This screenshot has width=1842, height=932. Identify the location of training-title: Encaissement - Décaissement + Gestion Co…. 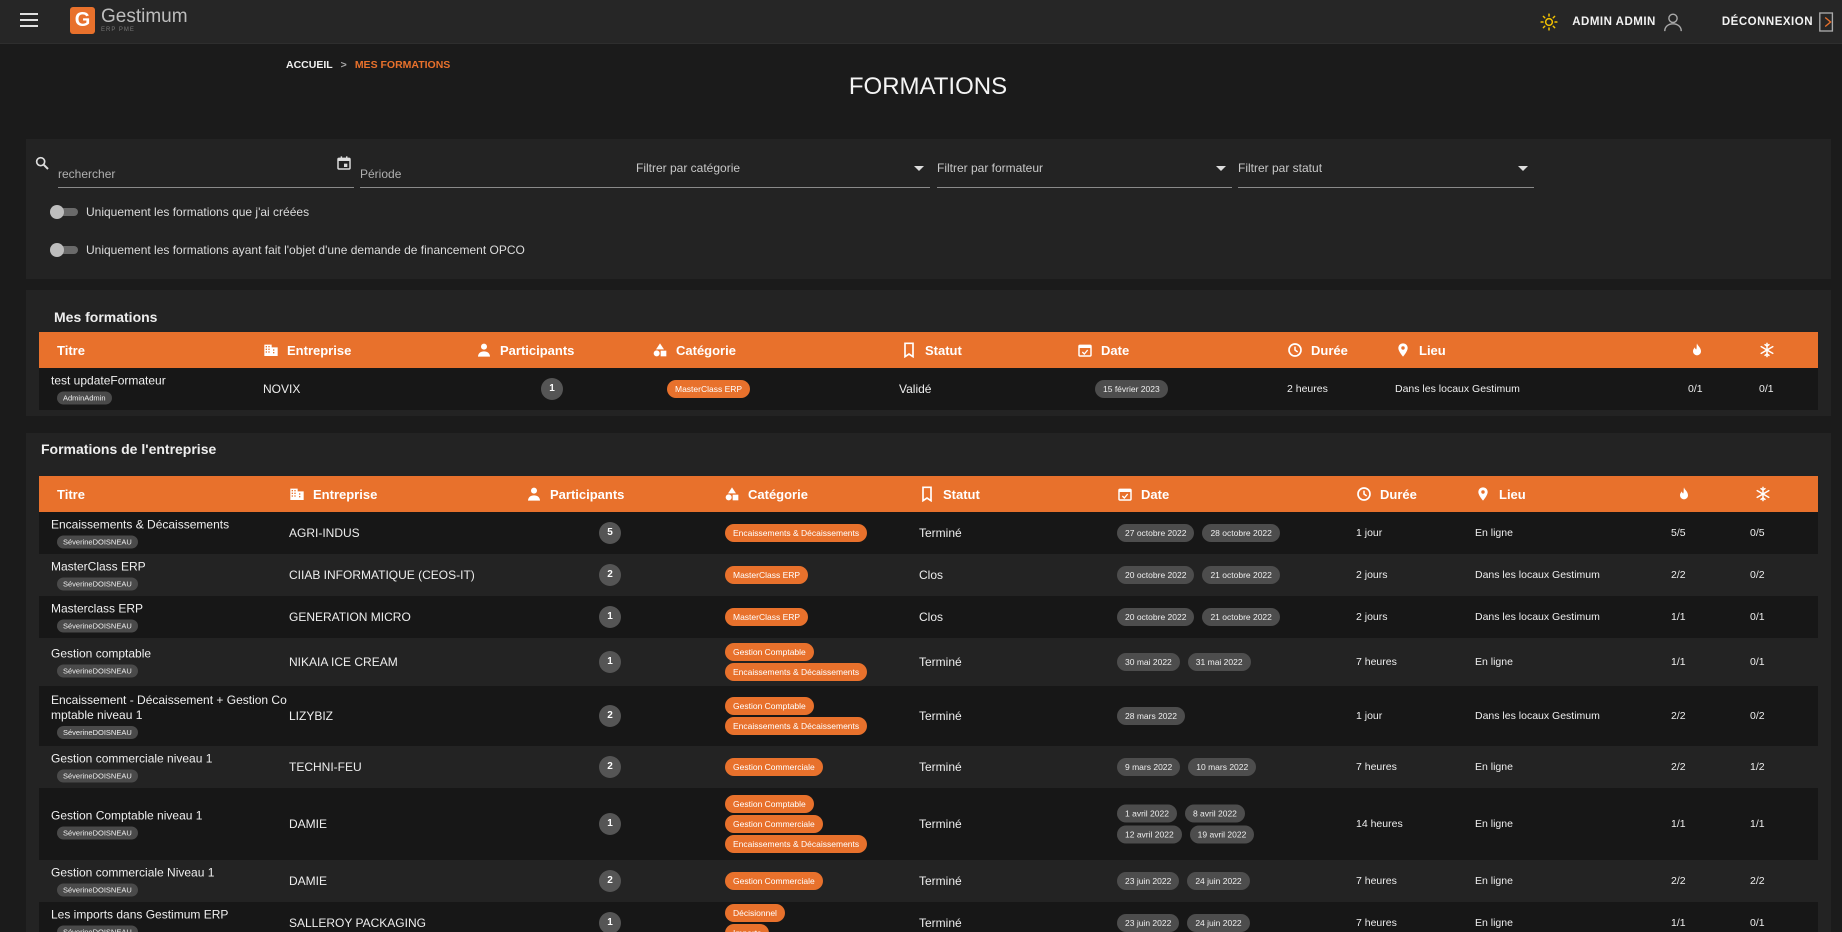
(169, 708).